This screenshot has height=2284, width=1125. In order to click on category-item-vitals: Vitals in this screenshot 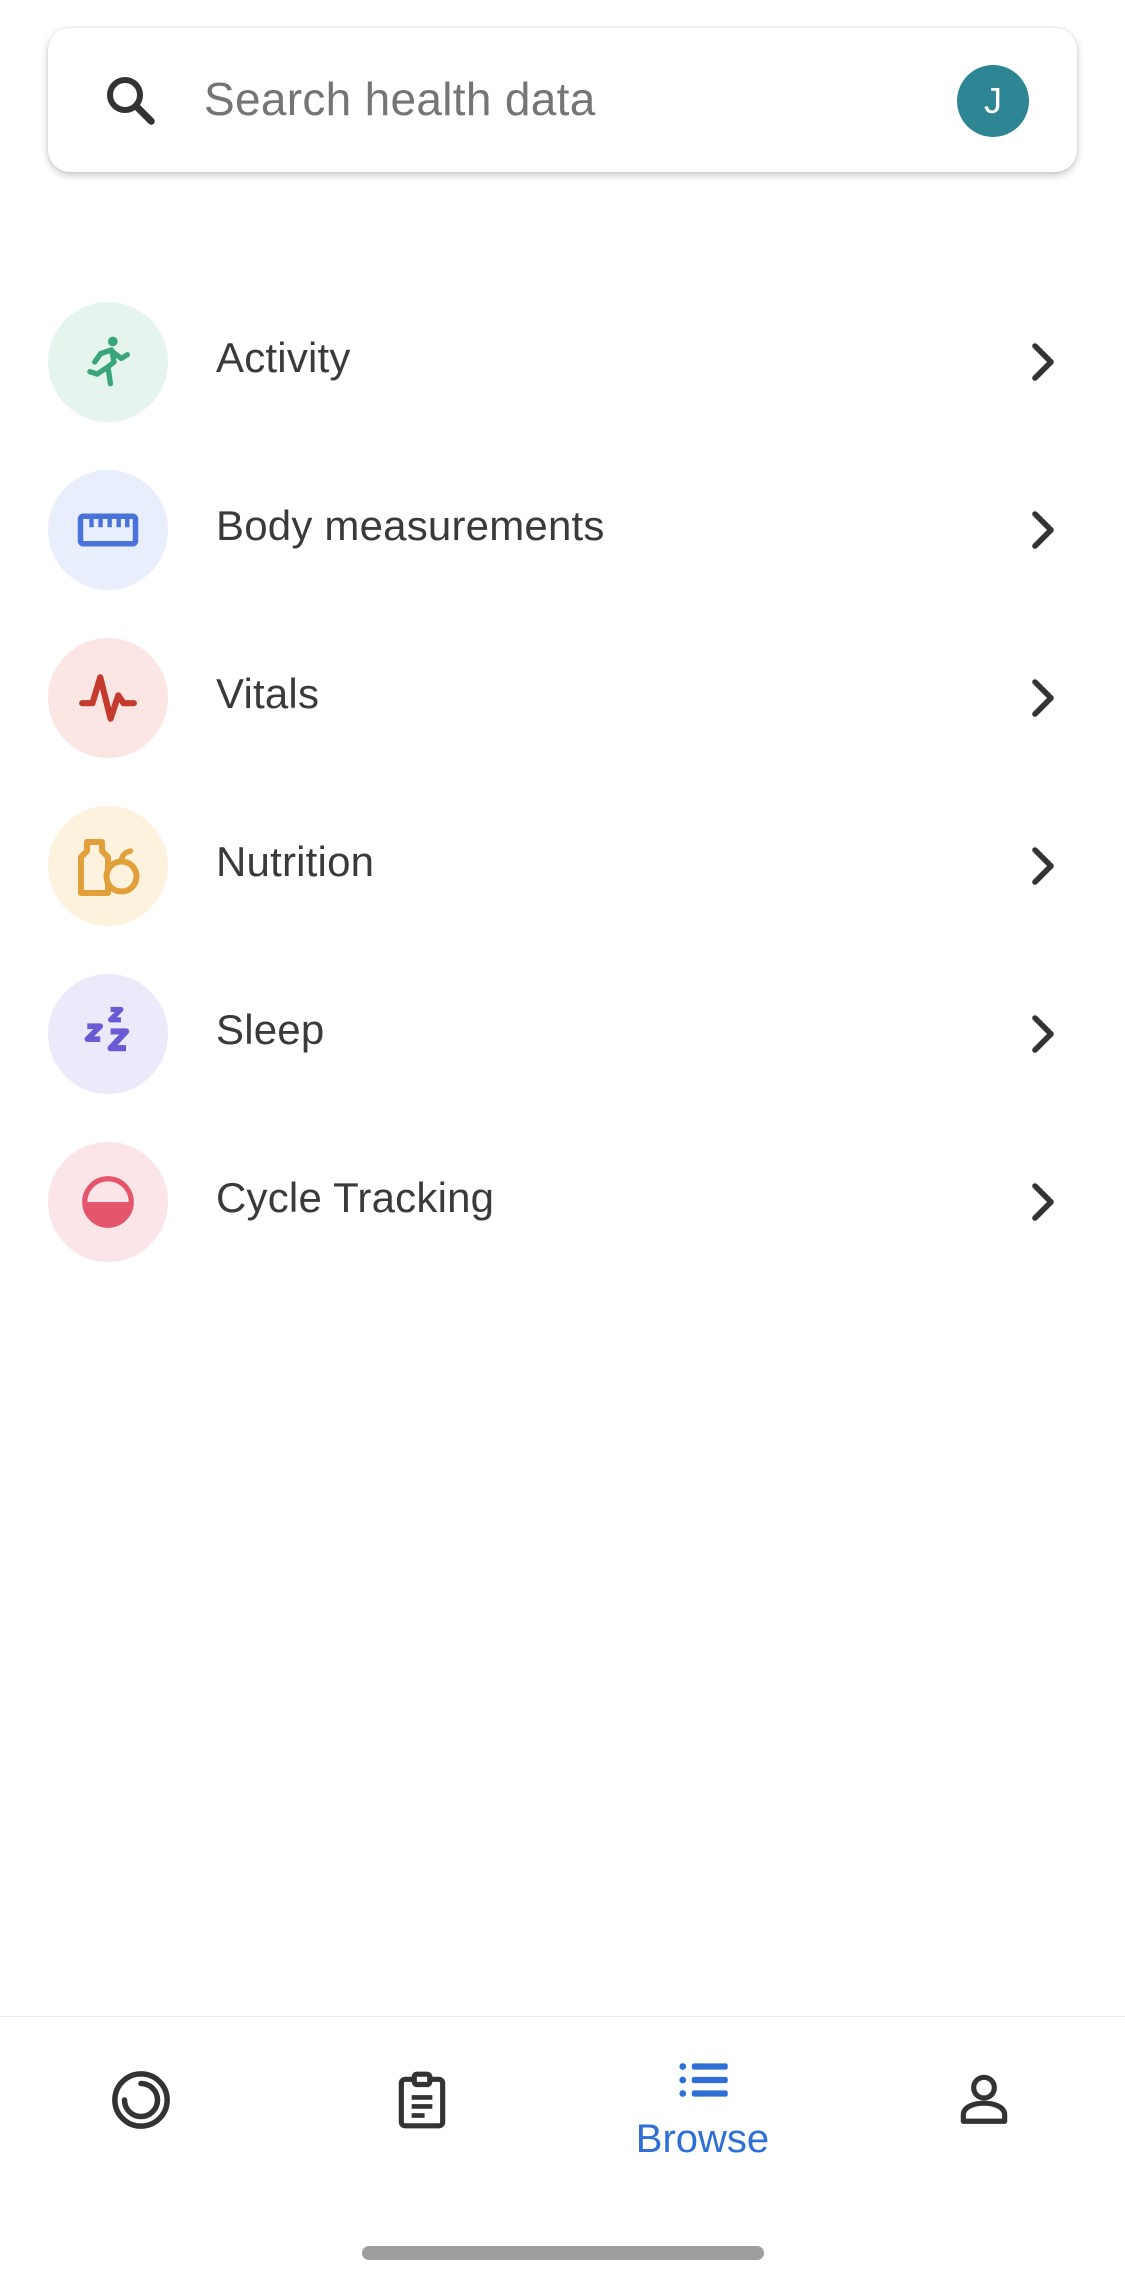, I will do `click(562, 698)`.